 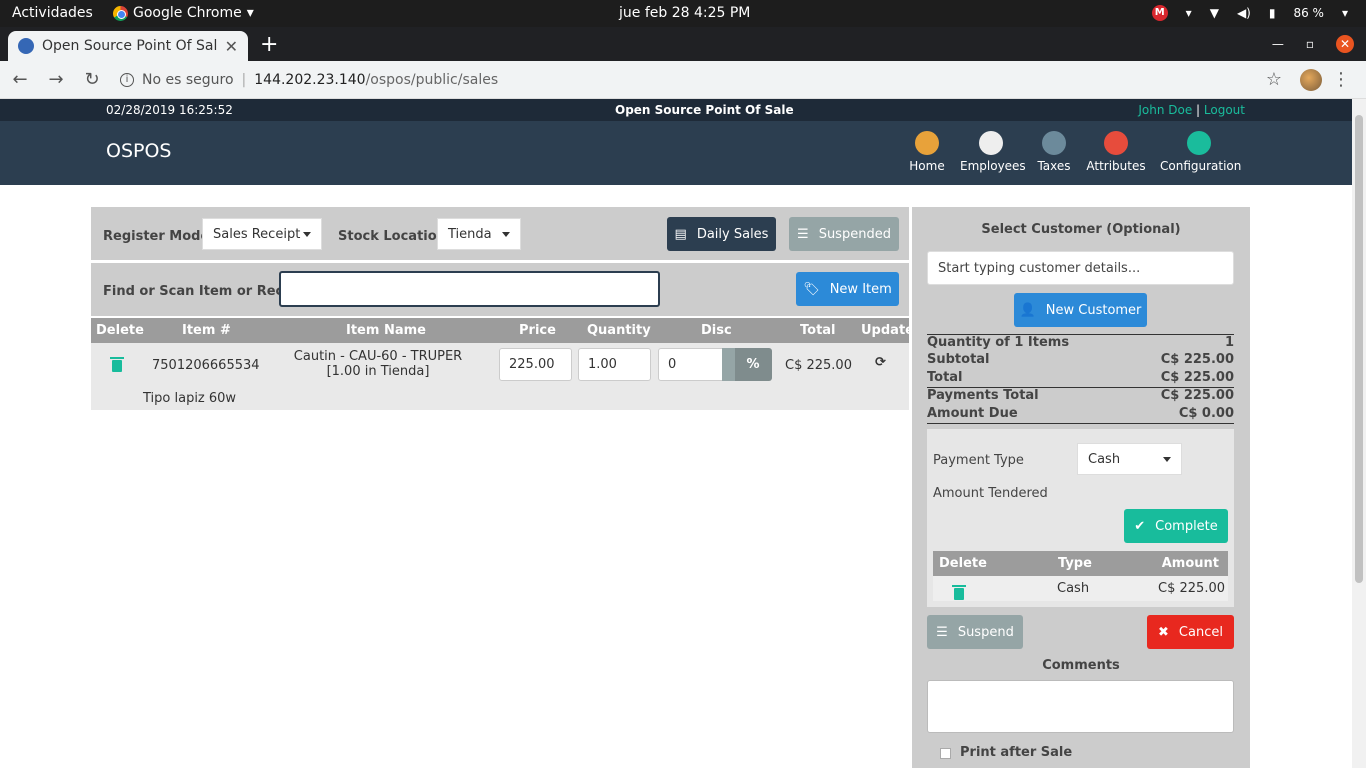 What do you see at coordinates (721, 234) in the screenshot?
I see `daily-sales-button: ▤ Daily Sales` at bounding box center [721, 234].